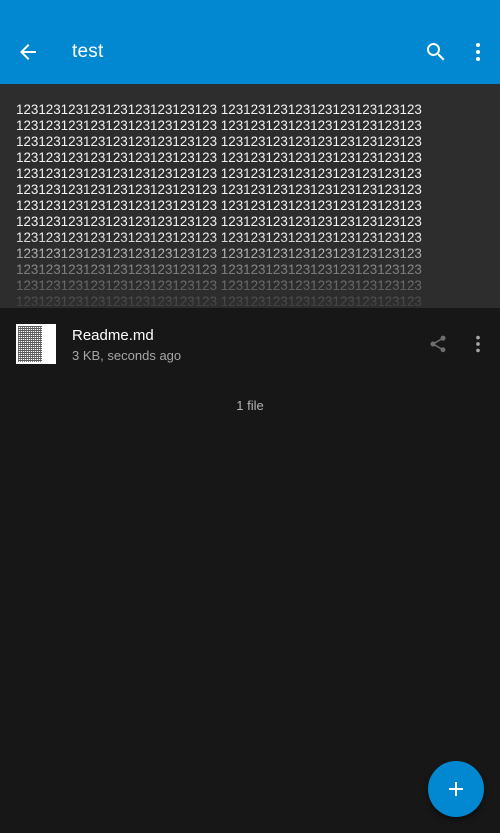 Image resolution: width=500 pixels, height=833 pixels. I want to click on overflow-menu-button, so click(478, 52).